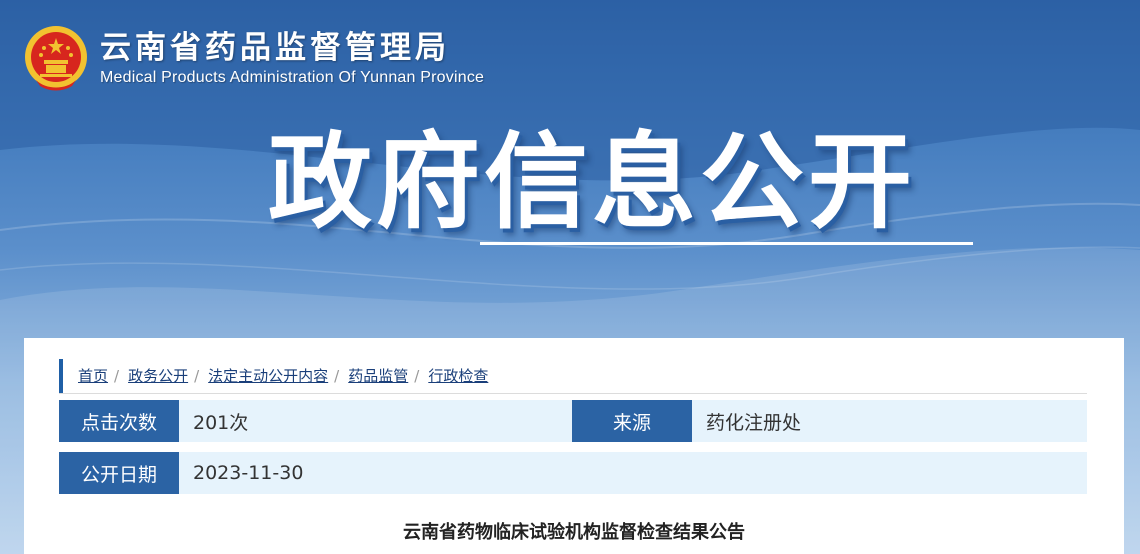 This screenshot has height=554, width=1140. I want to click on hero-title: 政府信息公开, so click(592, 182).